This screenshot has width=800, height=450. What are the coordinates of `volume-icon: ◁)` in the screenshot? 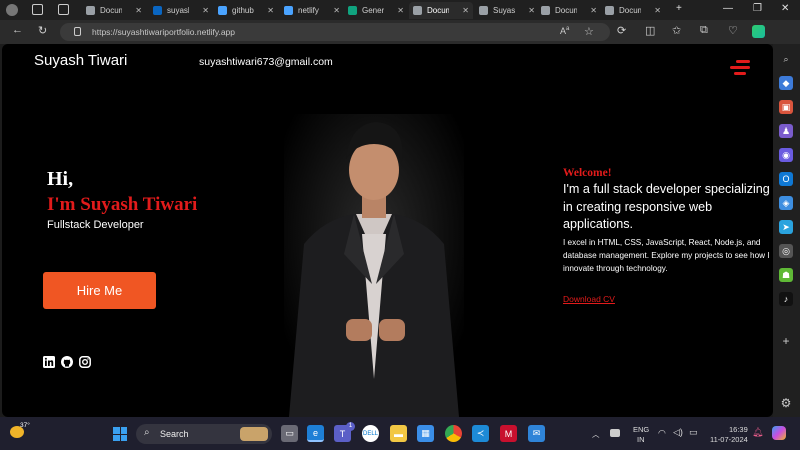 It's located at (678, 432).